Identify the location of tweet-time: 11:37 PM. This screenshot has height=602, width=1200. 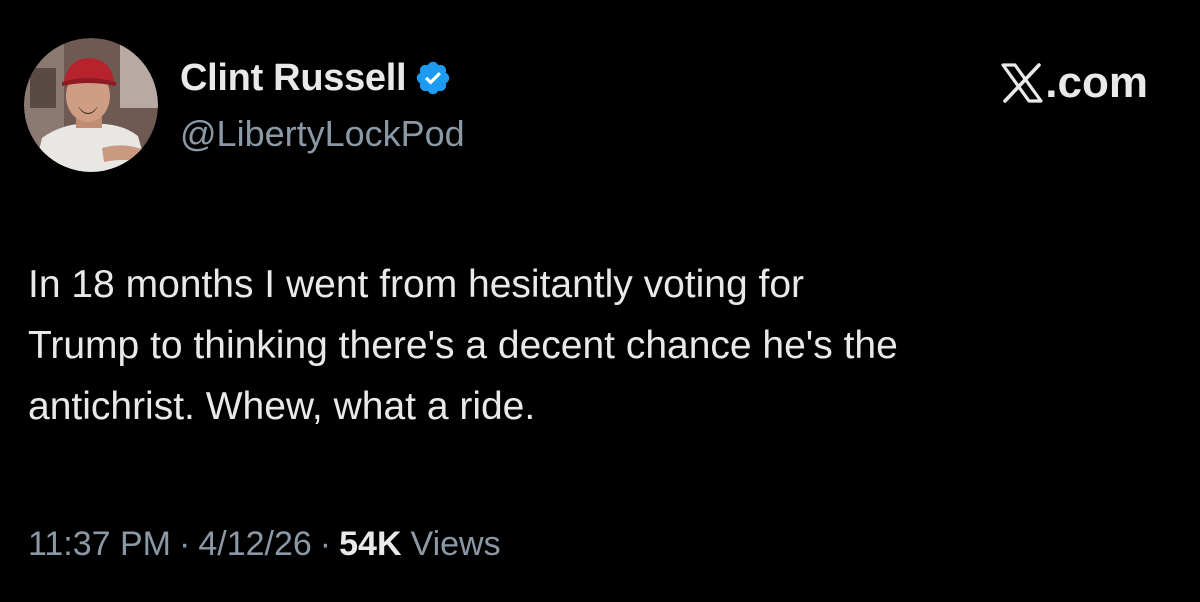
(99, 544).